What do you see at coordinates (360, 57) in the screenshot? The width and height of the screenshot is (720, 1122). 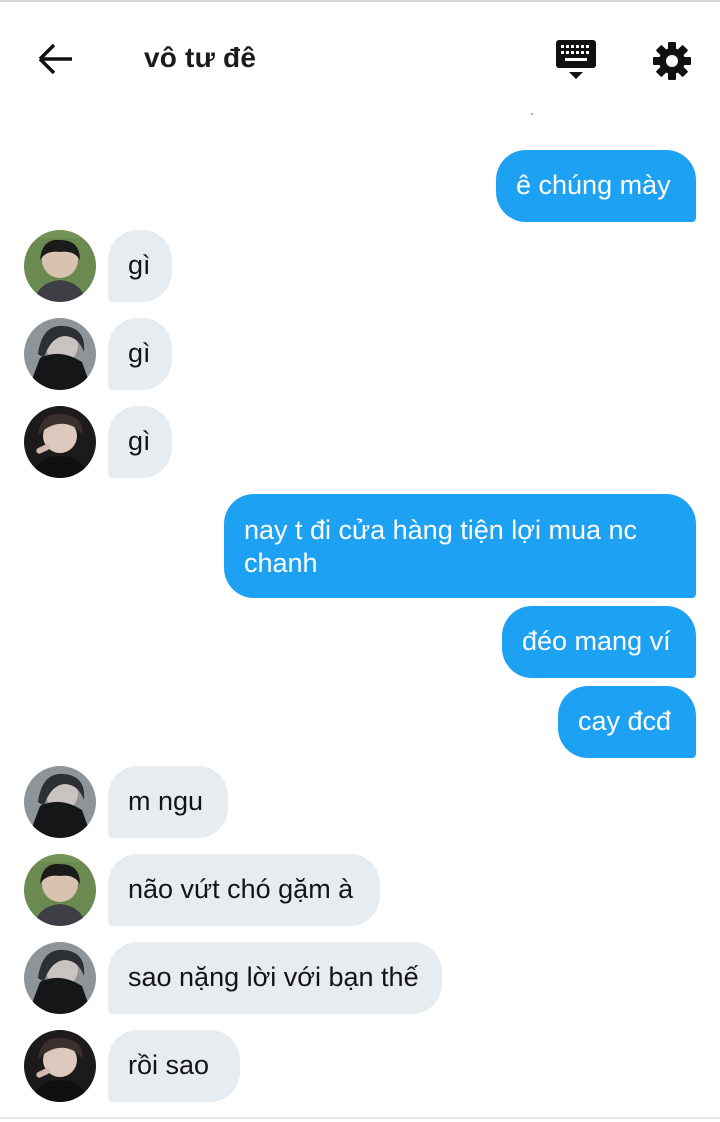 I see `chat-header: vô tư đê` at bounding box center [360, 57].